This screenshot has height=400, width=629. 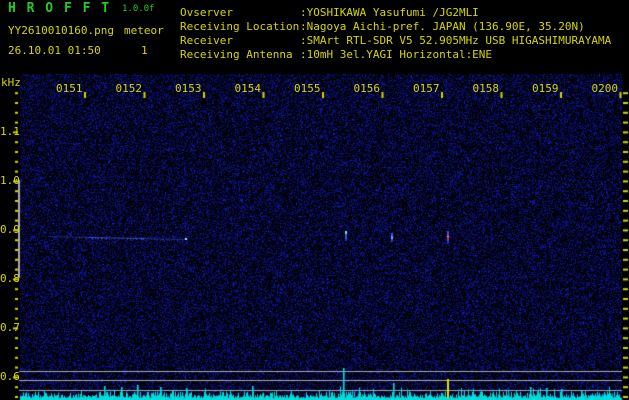 What do you see at coordinates (248, 88) in the screenshot?
I see `time-tick-label-0154: 0154` at bounding box center [248, 88].